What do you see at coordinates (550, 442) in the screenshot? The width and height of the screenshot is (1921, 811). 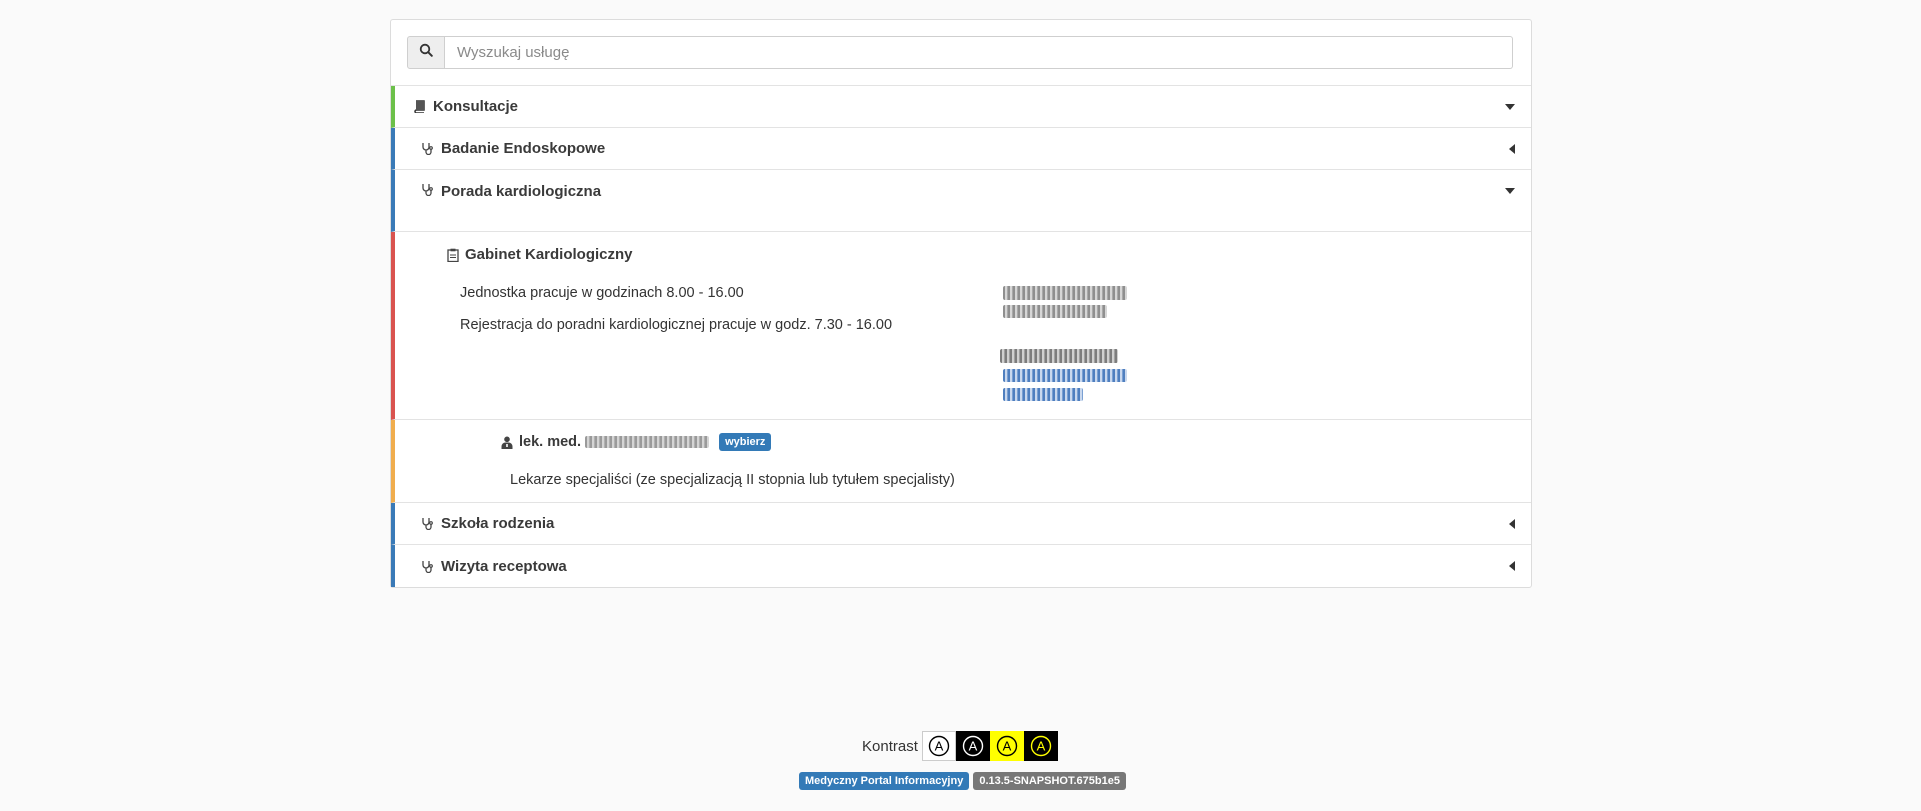 I see `doctor-prefix: lek. med.` at bounding box center [550, 442].